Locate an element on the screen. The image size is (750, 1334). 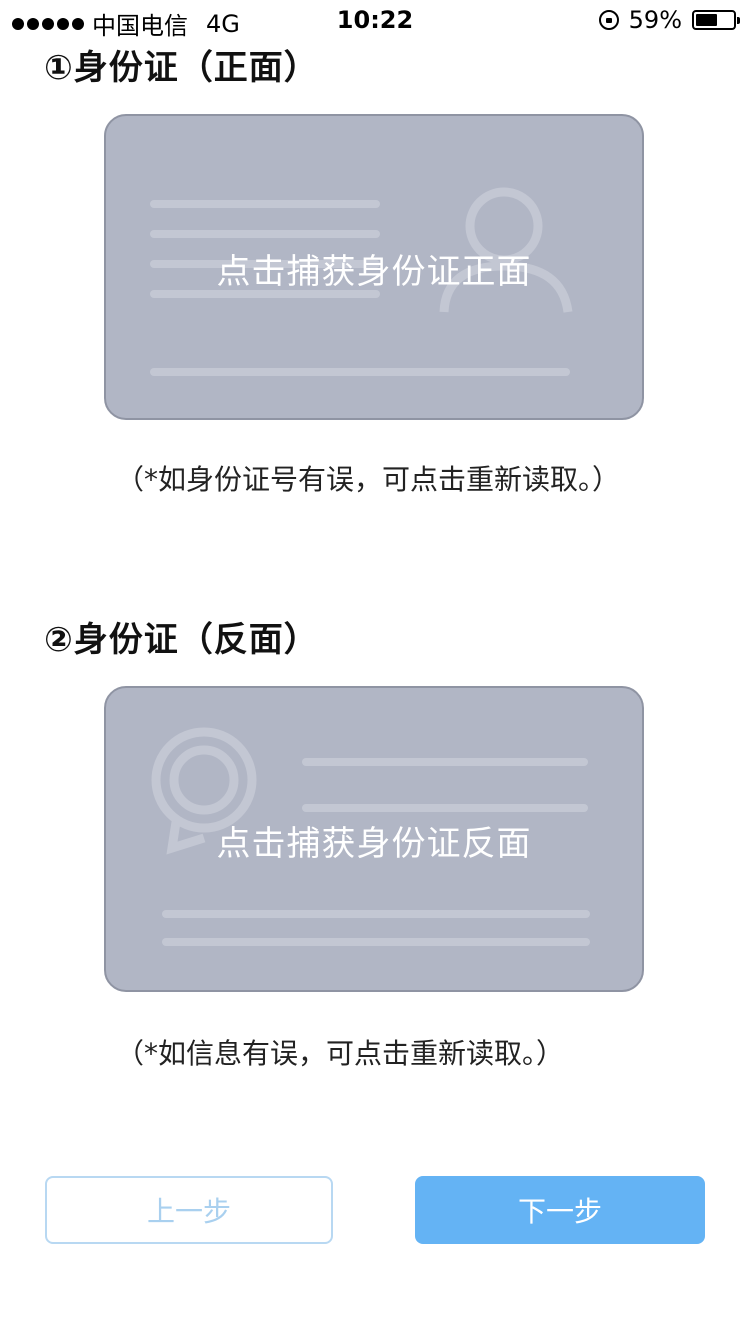
battery-percent: 59% is located at coordinates (655, 20).